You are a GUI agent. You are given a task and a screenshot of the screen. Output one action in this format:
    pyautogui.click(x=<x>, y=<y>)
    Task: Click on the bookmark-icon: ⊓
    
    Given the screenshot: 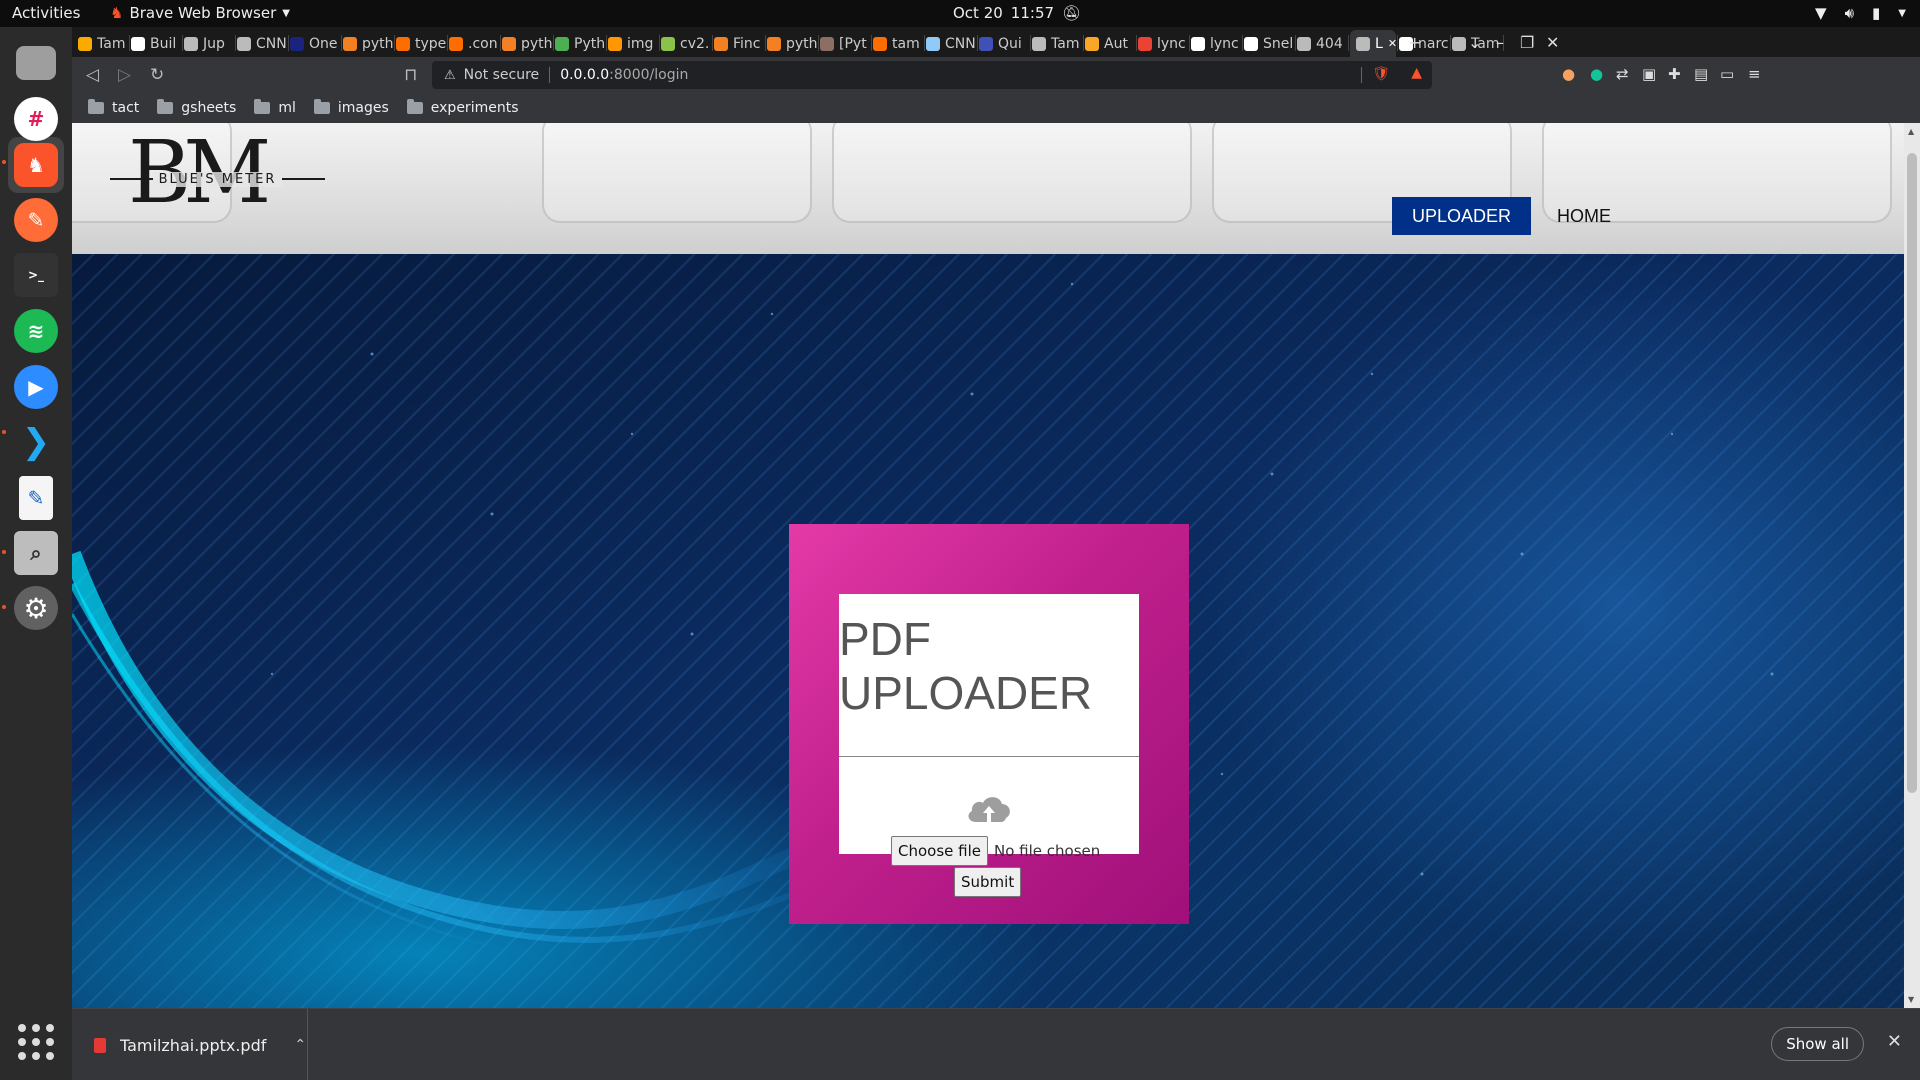 What is the action you would take?
    pyautogui.click(x=410, y=75)
    